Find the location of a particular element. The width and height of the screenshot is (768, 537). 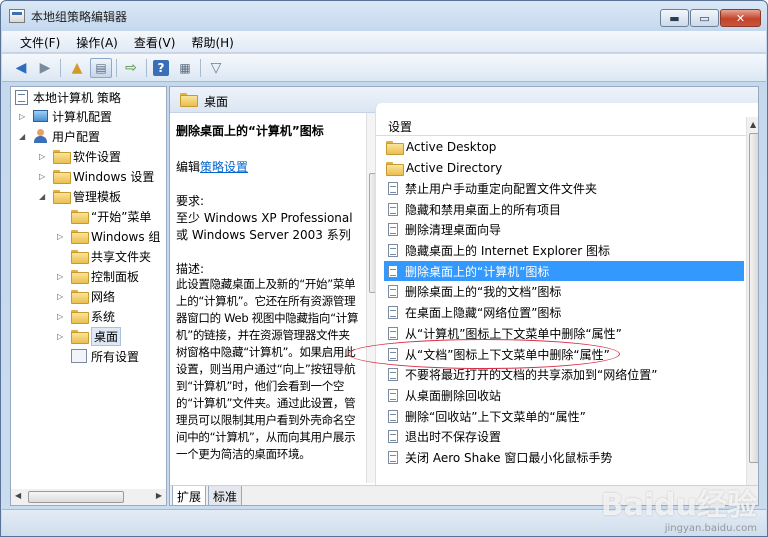

toolbar: ◀ ▶ ▲ ▤ ⇨ ? ▦ ▽ is located at coordinates (384, 68).